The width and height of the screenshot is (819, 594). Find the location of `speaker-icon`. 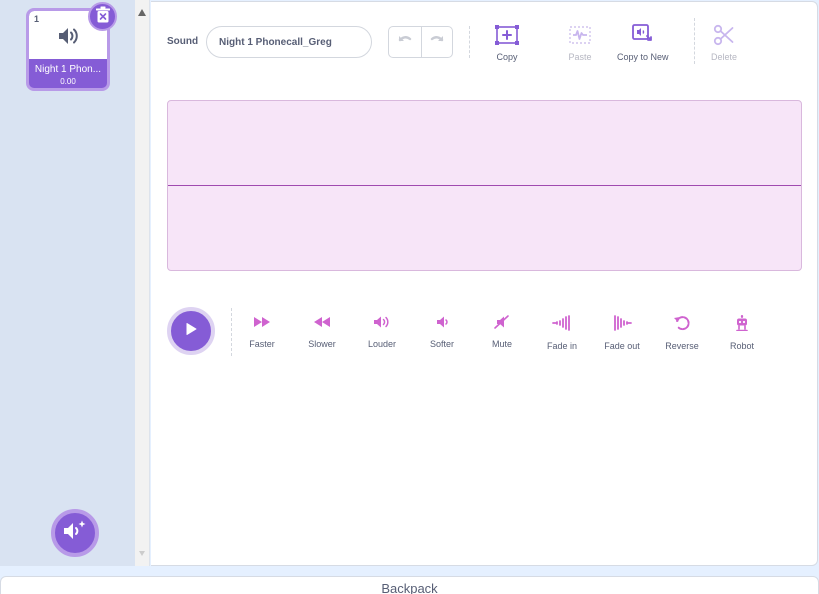

speaker-icon is located at coordinates (69, 38).